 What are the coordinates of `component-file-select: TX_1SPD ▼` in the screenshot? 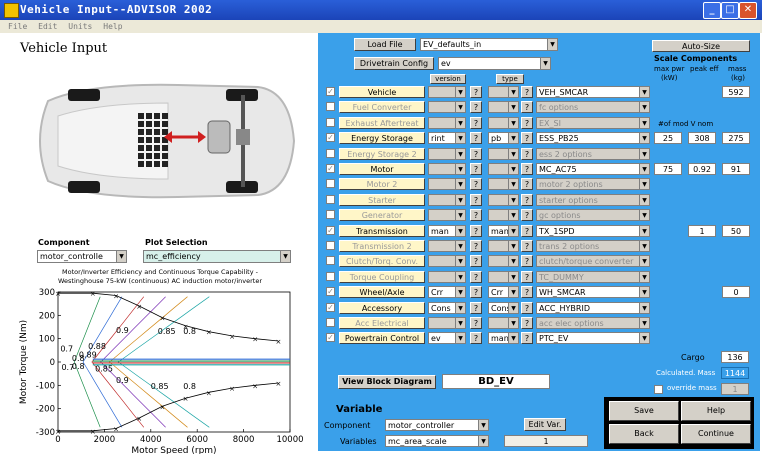 It's located at (593, 231).